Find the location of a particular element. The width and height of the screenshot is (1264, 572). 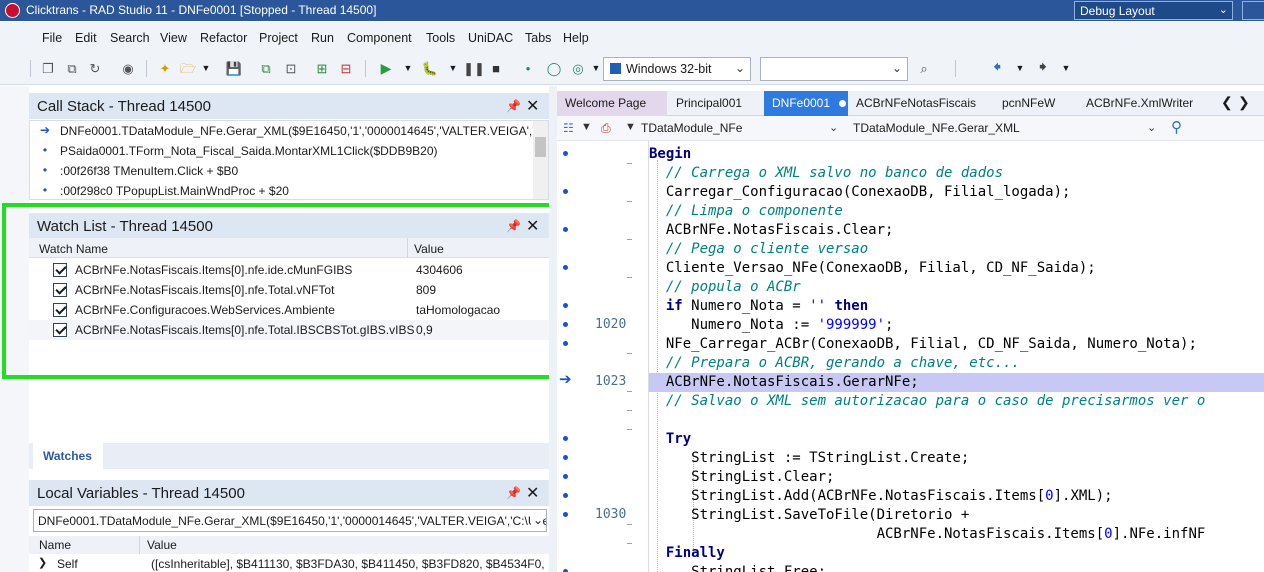

gauge-icon: ◉ is located at coordinates (128, 68).